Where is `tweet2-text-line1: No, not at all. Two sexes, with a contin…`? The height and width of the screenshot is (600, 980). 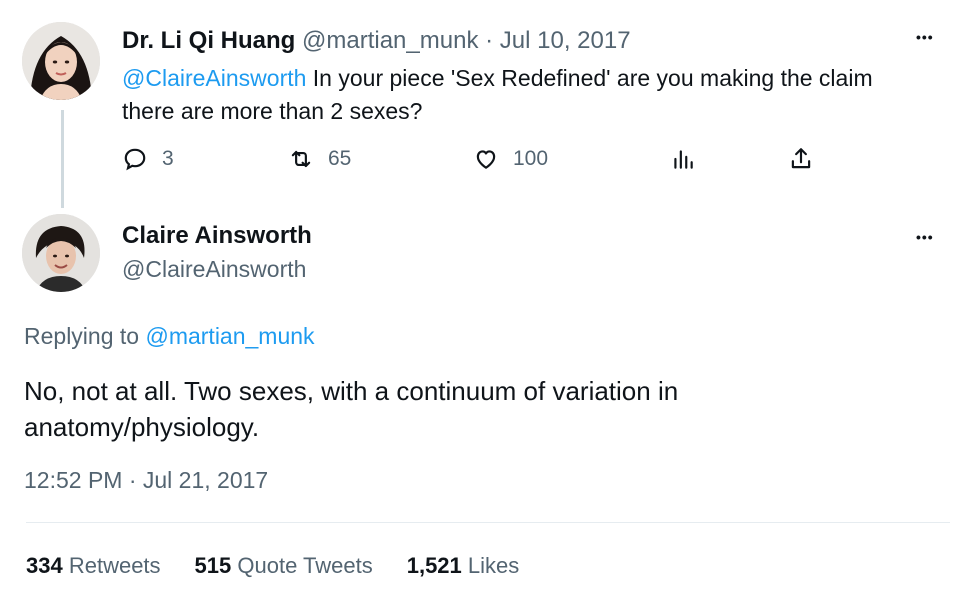
tweet2-text-line1: No, not at all. Two sexes, with a contin… is located at coordinates (351, 391).